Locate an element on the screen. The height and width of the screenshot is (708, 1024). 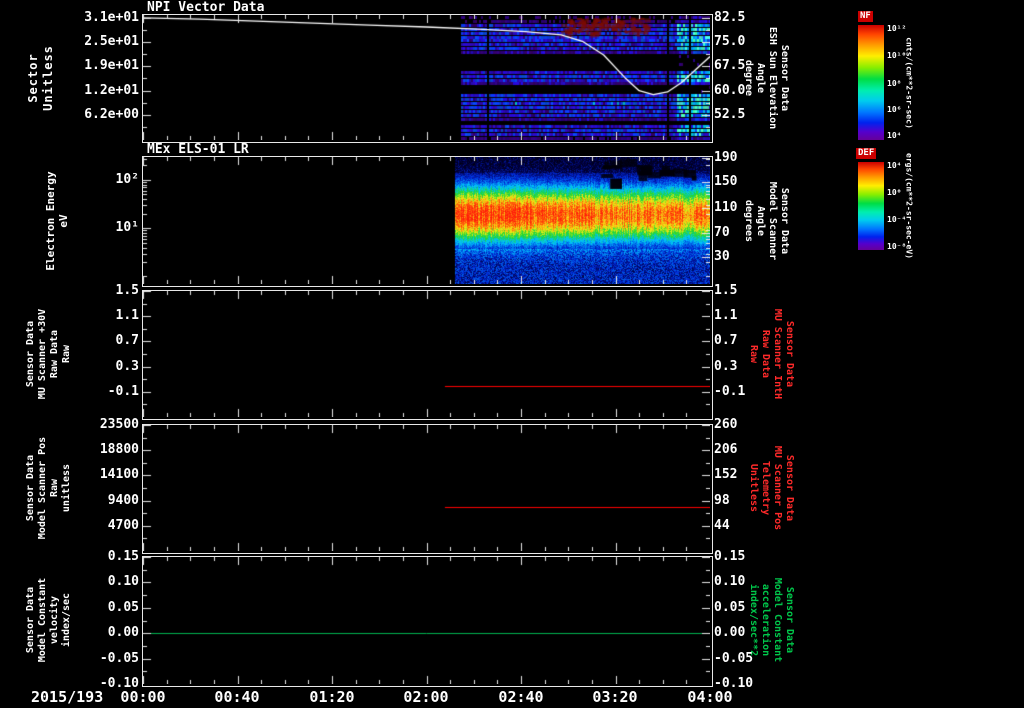
panel-model-constant is located at coordinates (427, 621).